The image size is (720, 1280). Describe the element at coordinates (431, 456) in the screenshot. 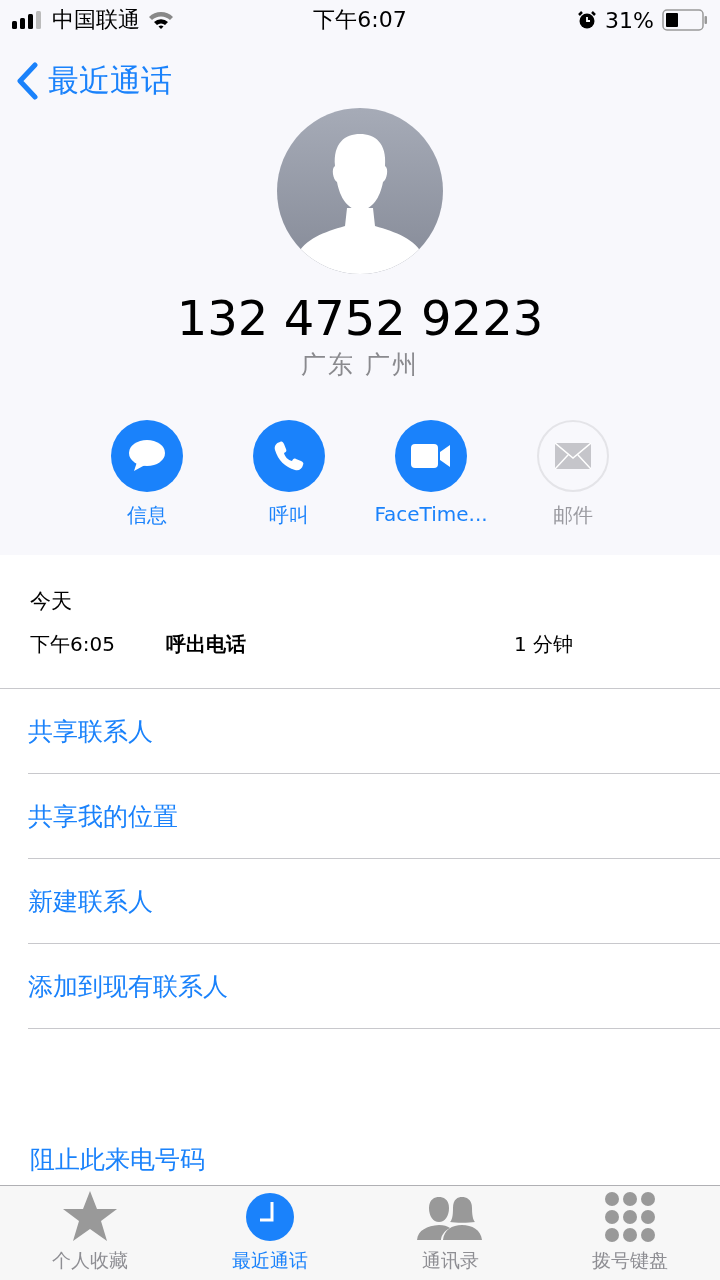

I see `video-camera-icon` at that location.